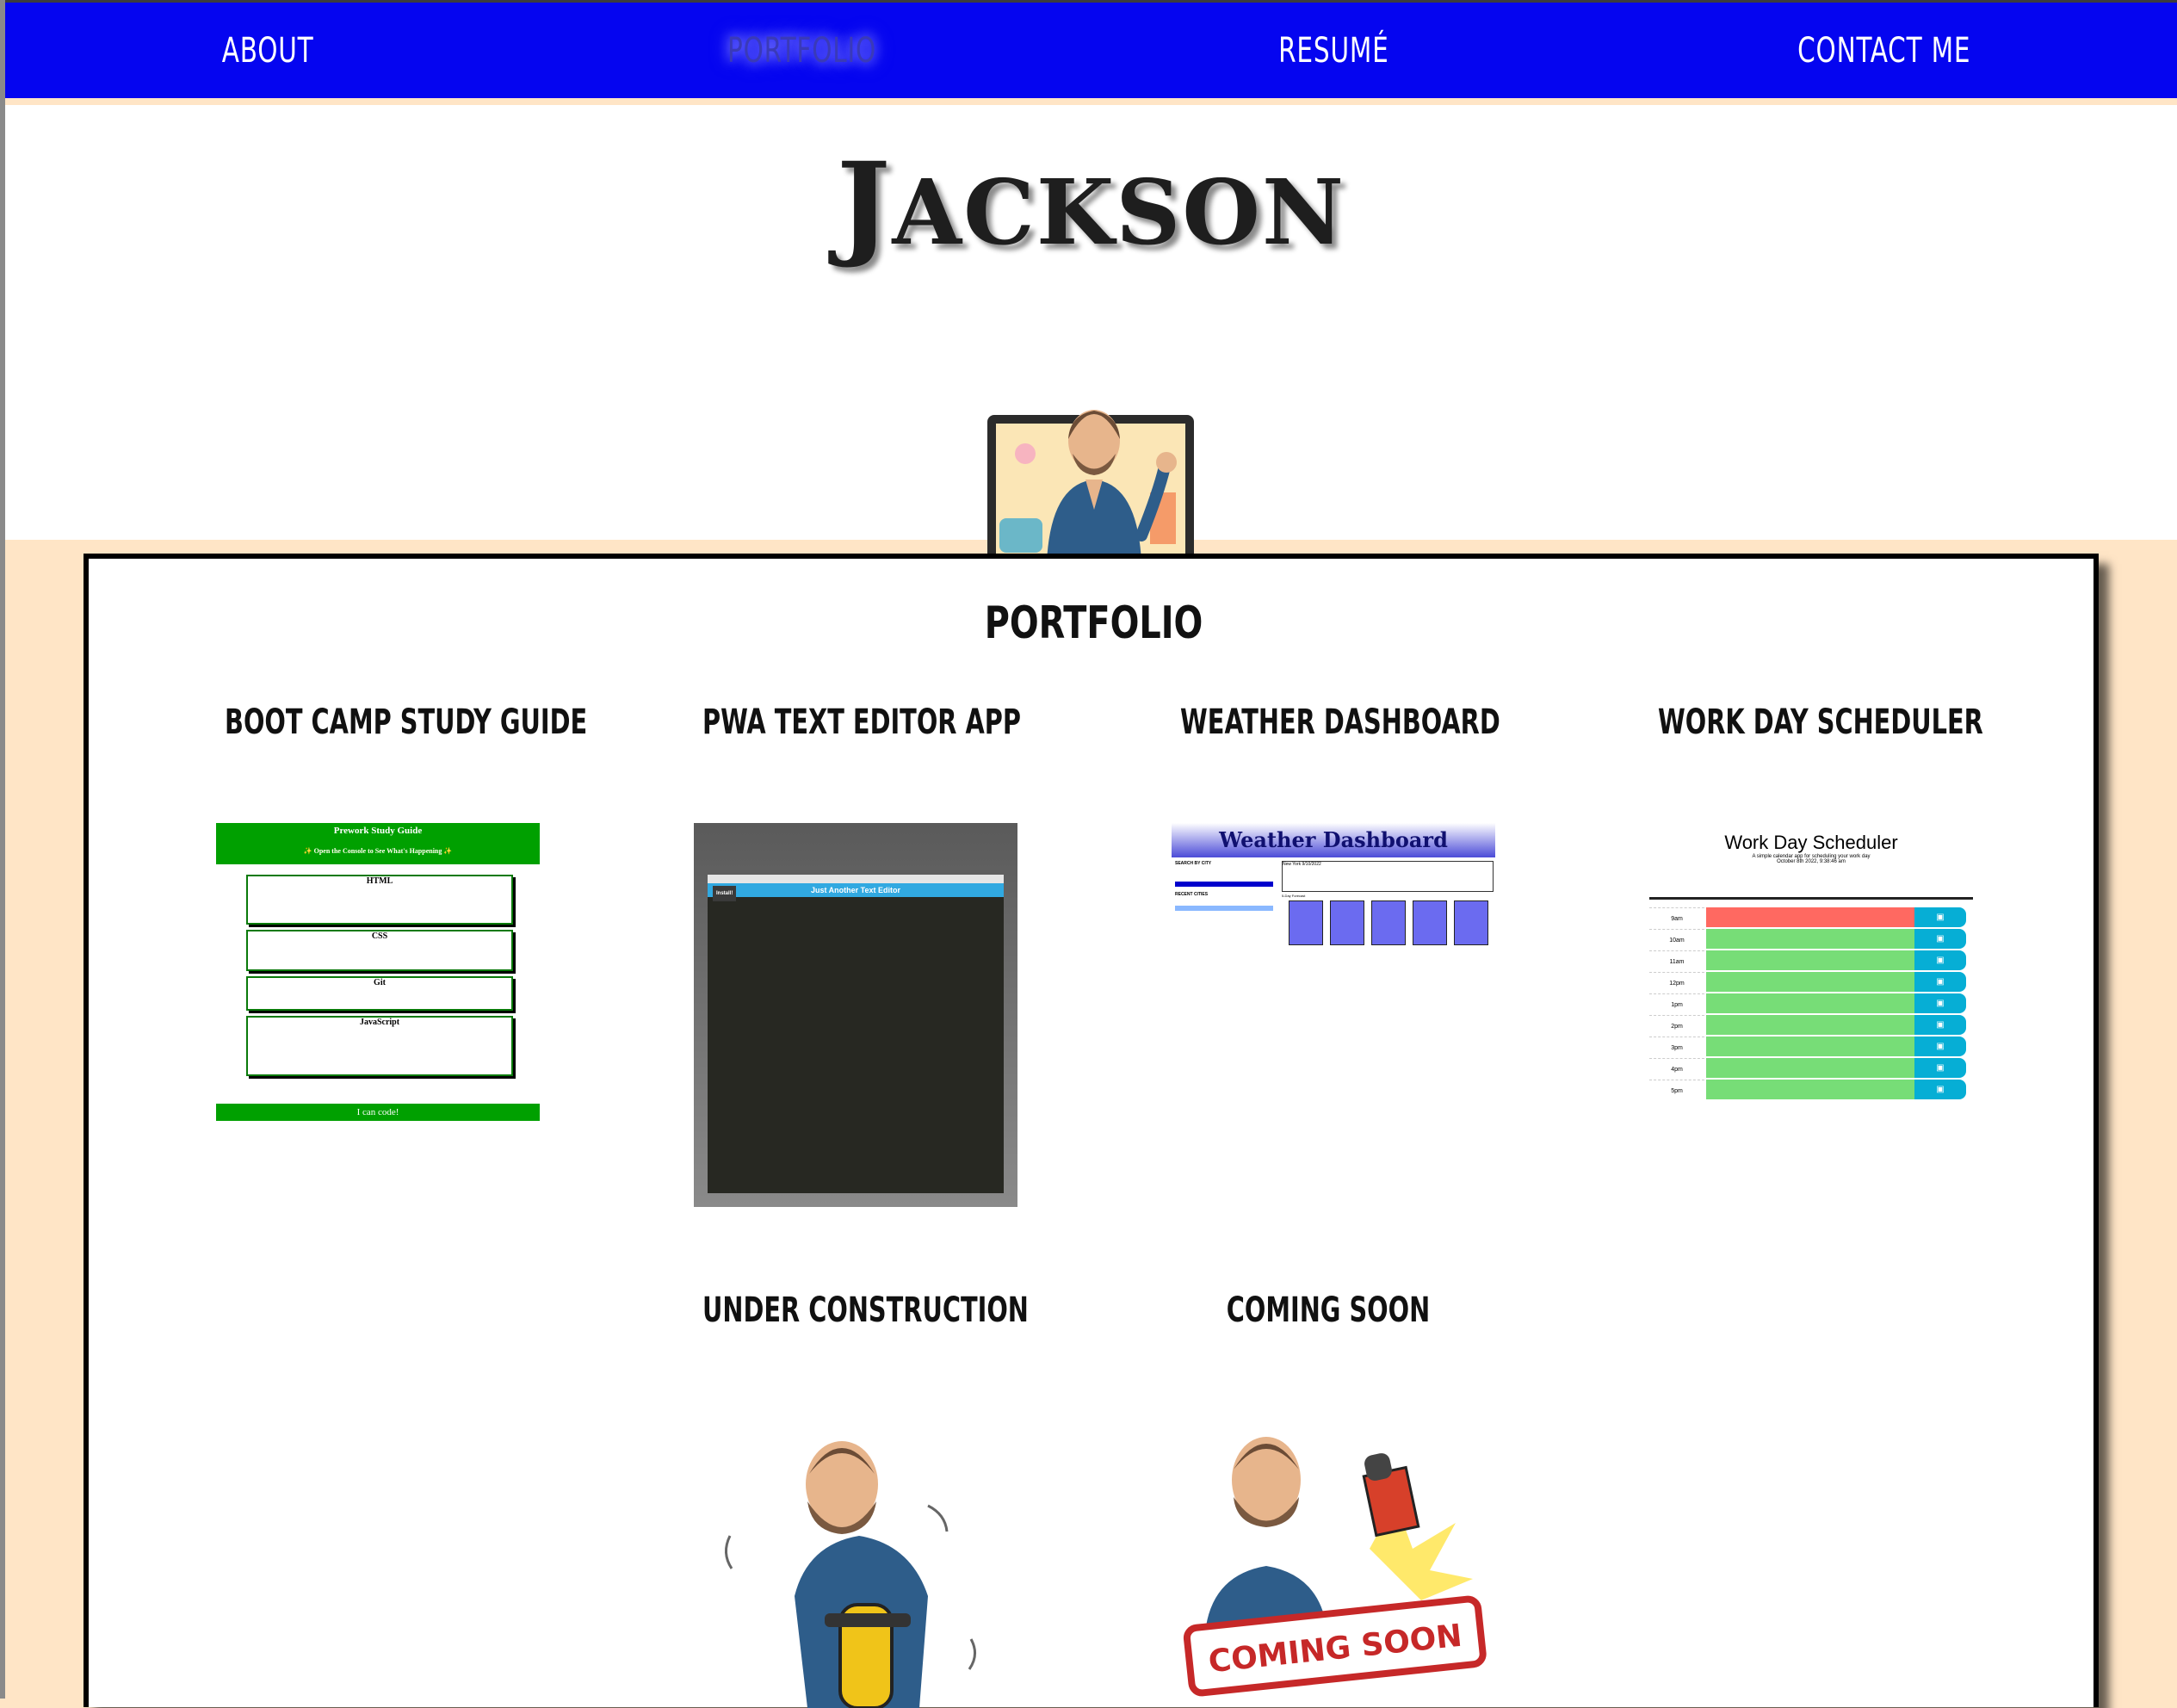 This screenshot has width=2177, height=1708. I want to click on project-title: COMING SOON, so click(1328, 1310).